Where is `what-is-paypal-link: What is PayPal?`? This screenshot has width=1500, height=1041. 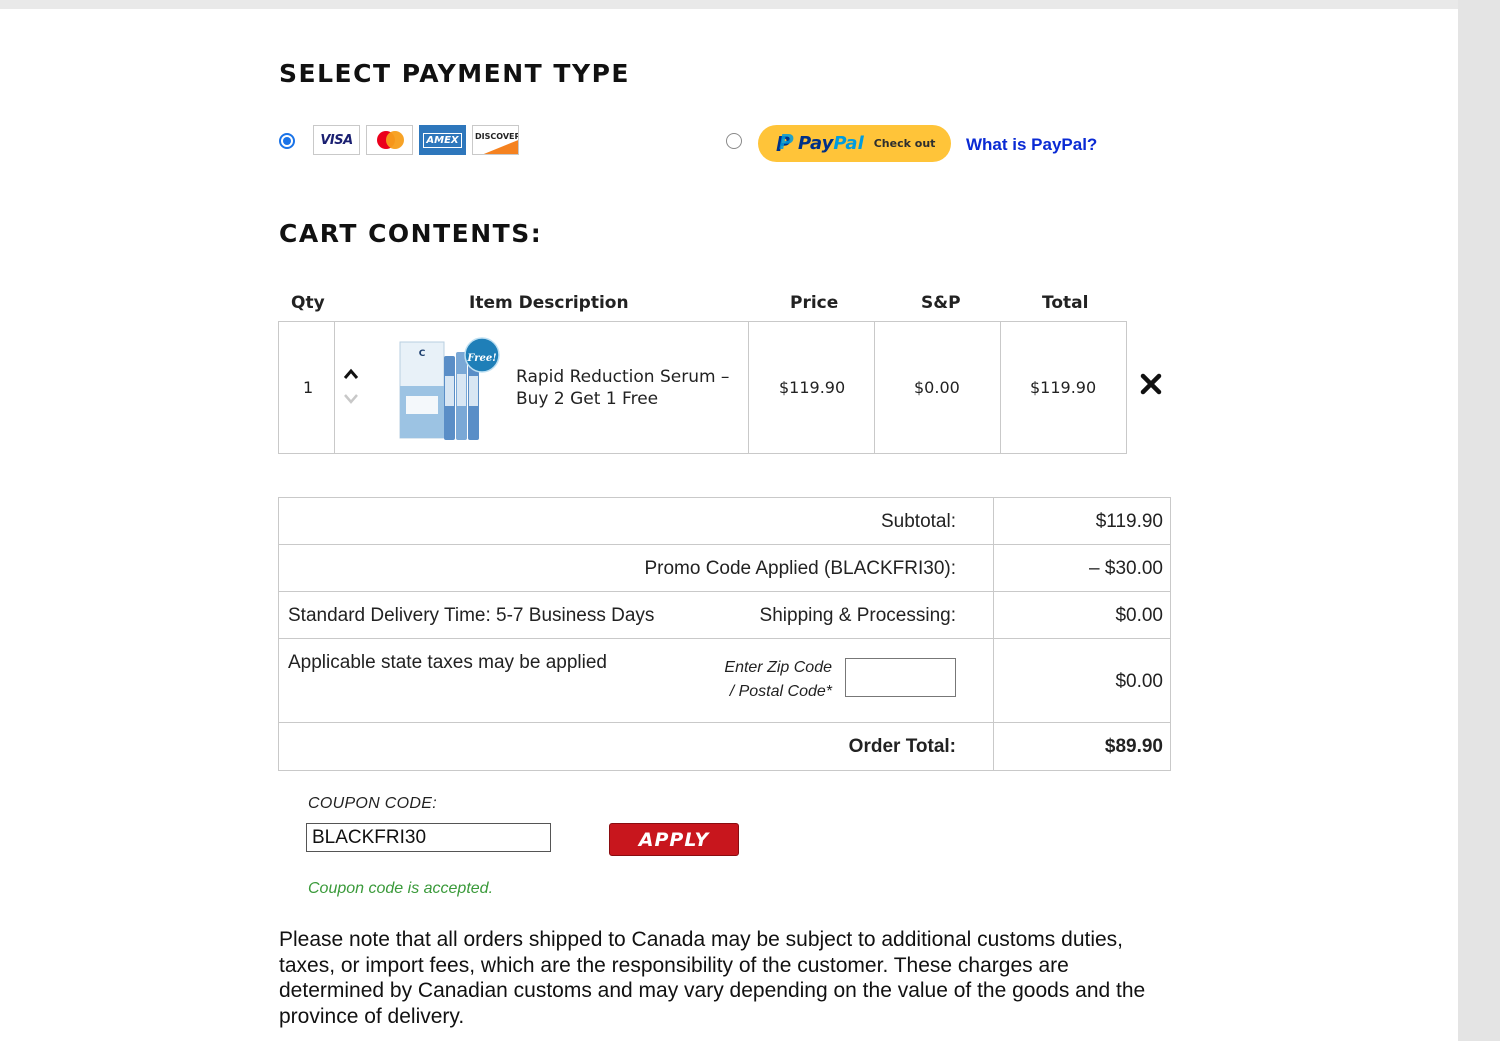 what-is-paypal-link: What is PayPal? is located at coordinates (1031, 145).